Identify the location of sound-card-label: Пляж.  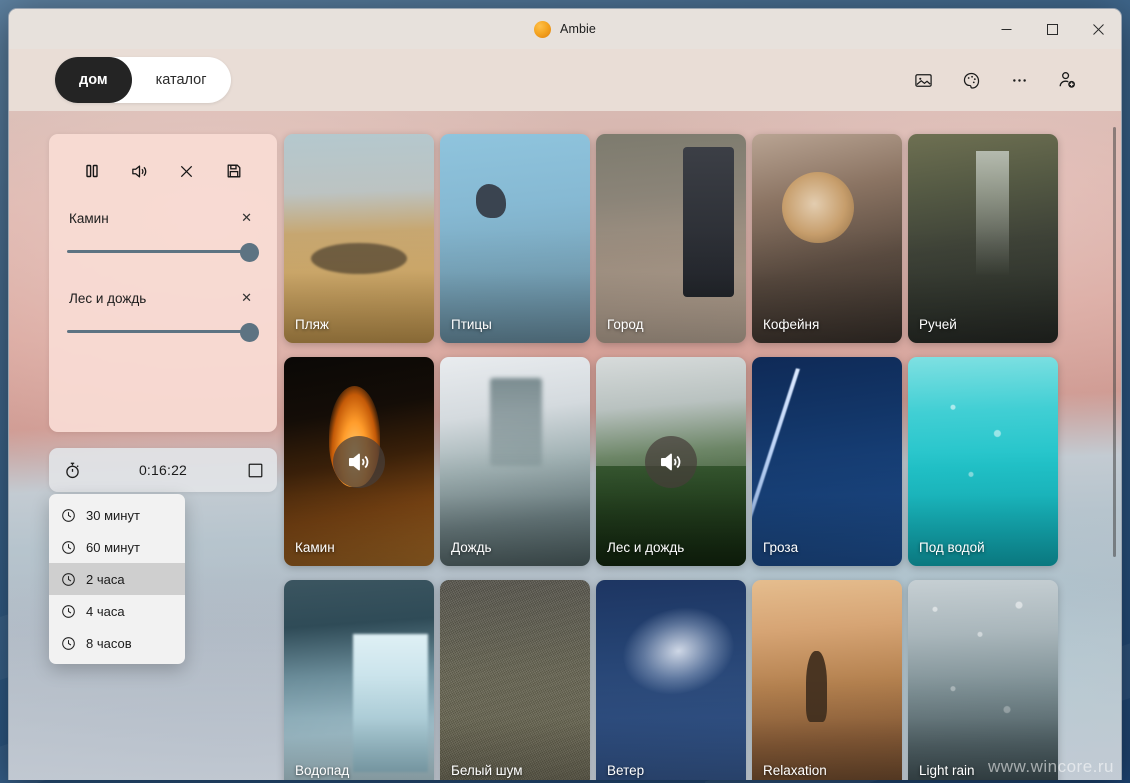
(312, 324).